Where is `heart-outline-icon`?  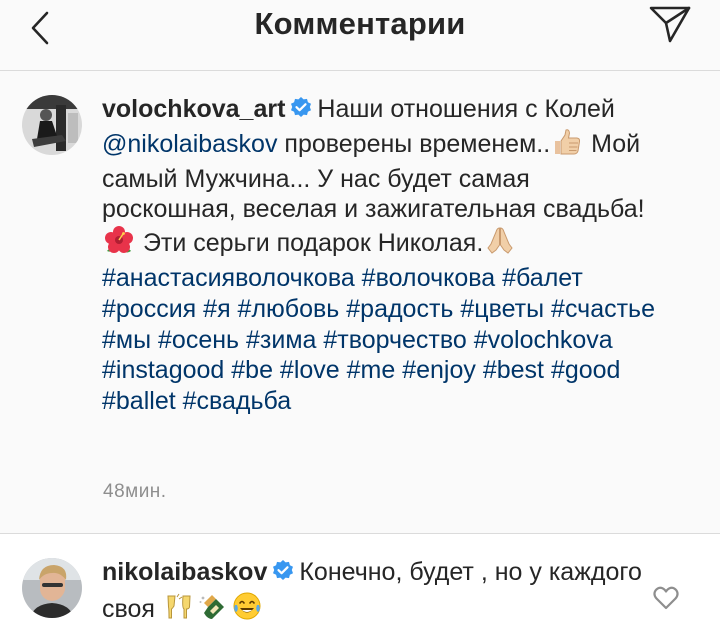 heart-outline-icon is located at coordinates (666, 598).